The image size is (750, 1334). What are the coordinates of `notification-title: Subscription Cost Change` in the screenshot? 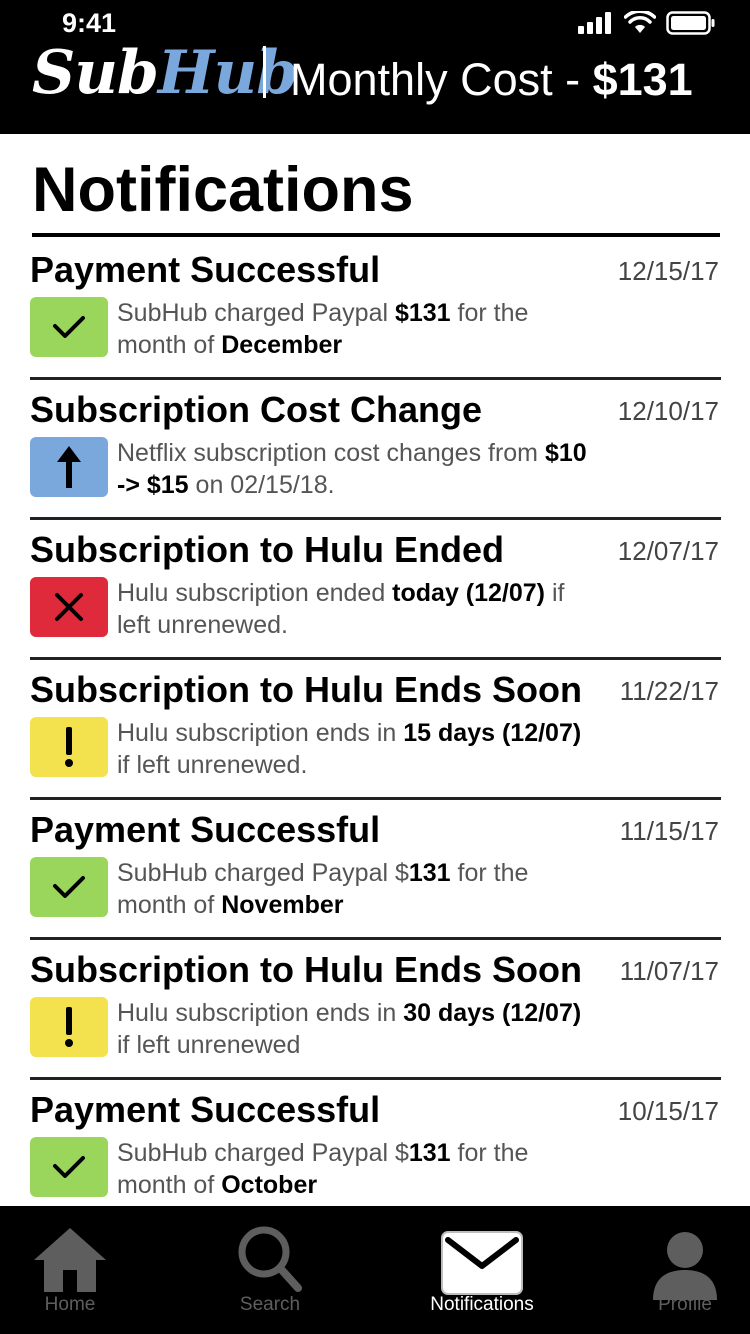 It's located at (256, 409).